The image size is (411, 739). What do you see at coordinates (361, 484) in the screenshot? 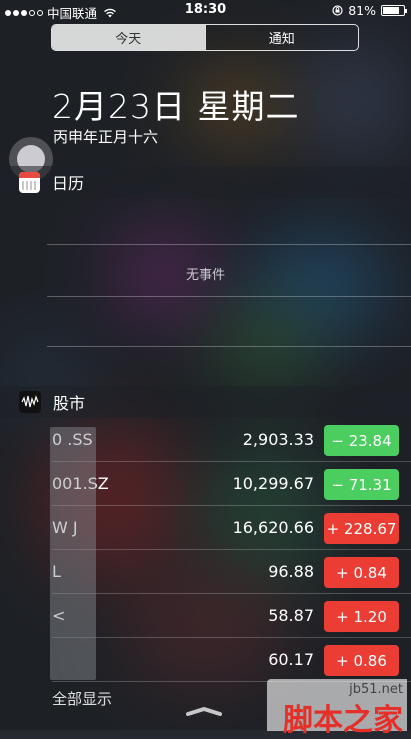
I see `stock-change-badge: − 71.31` at bounding box center [361, 484].